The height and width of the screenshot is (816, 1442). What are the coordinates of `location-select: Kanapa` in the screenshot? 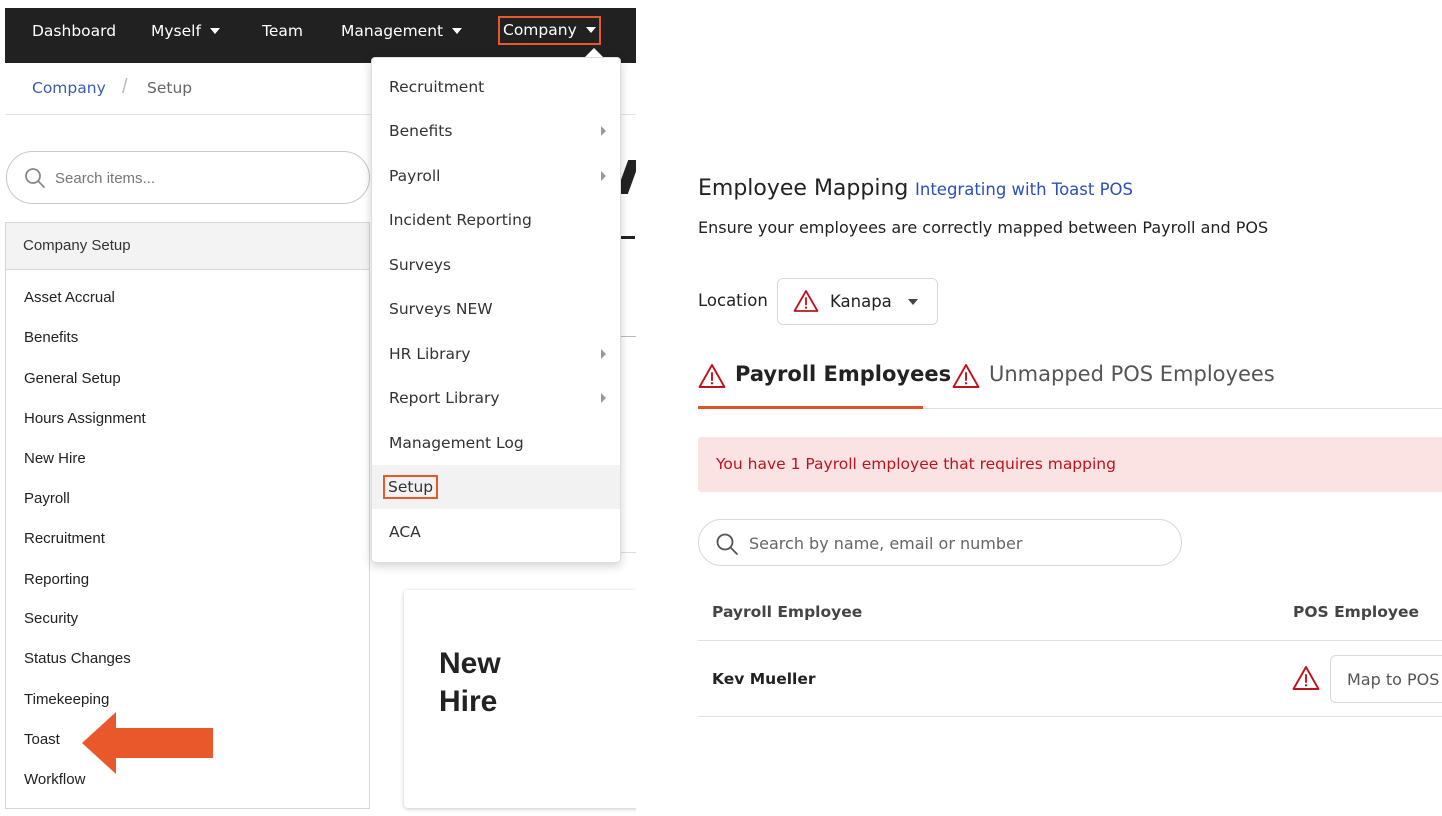 It's located at (857, 301).